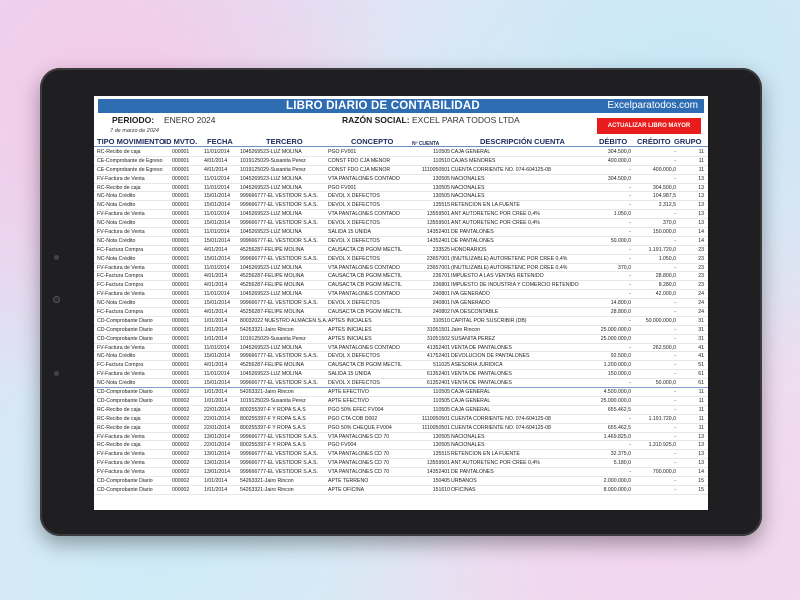  What do you see at coordinates (609, 374) in the screenshot?
I see `cell-debito: 150.000,0` at bounding box center [609, 374].